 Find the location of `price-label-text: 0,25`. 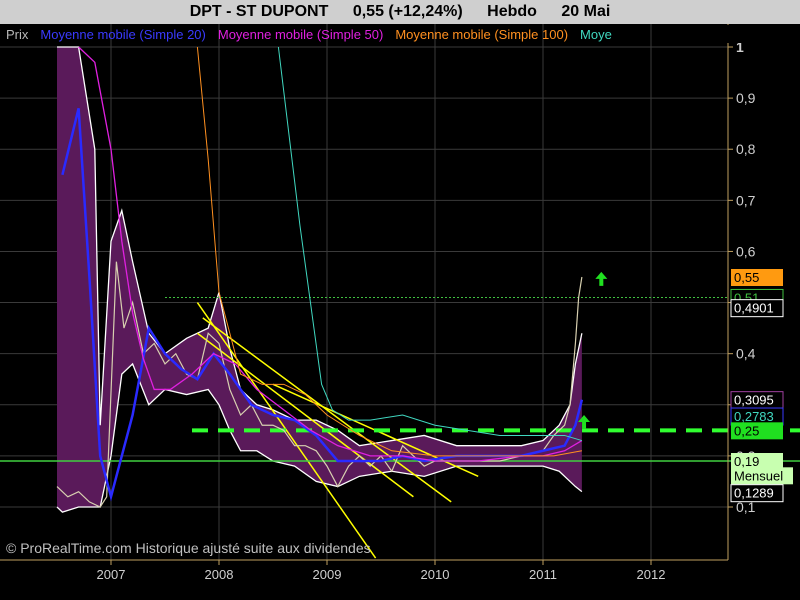

price-label-text: 0,25 is located at coordinates (746, 430).